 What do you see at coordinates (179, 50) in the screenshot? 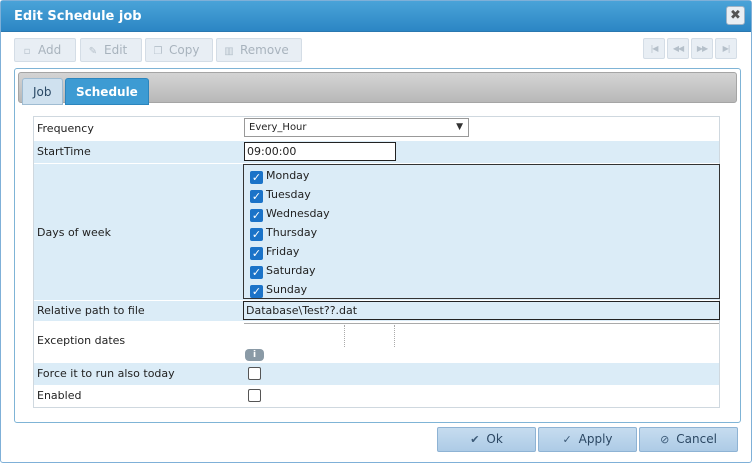
I see `copy-button: ❐ Copy` at bounding box center [179, 50].